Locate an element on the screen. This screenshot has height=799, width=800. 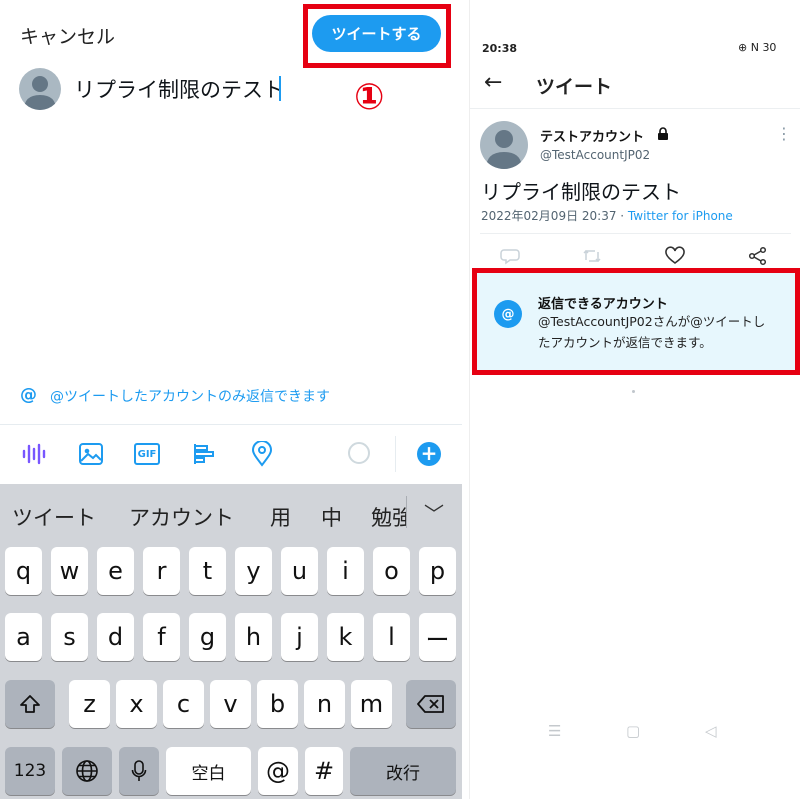
audio-waveform-icon is located at coordinates (34, 454).